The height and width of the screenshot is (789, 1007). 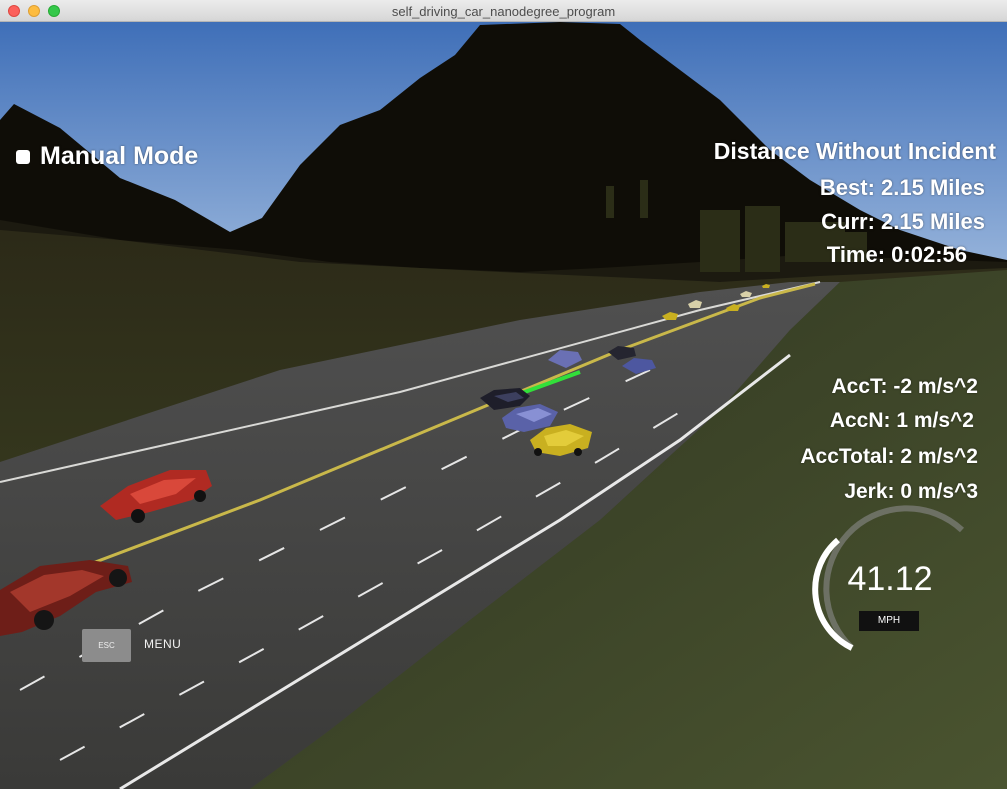 I want to click on acc-total: AccTotal: 2 m/s^2, so click(x=889, y=456).